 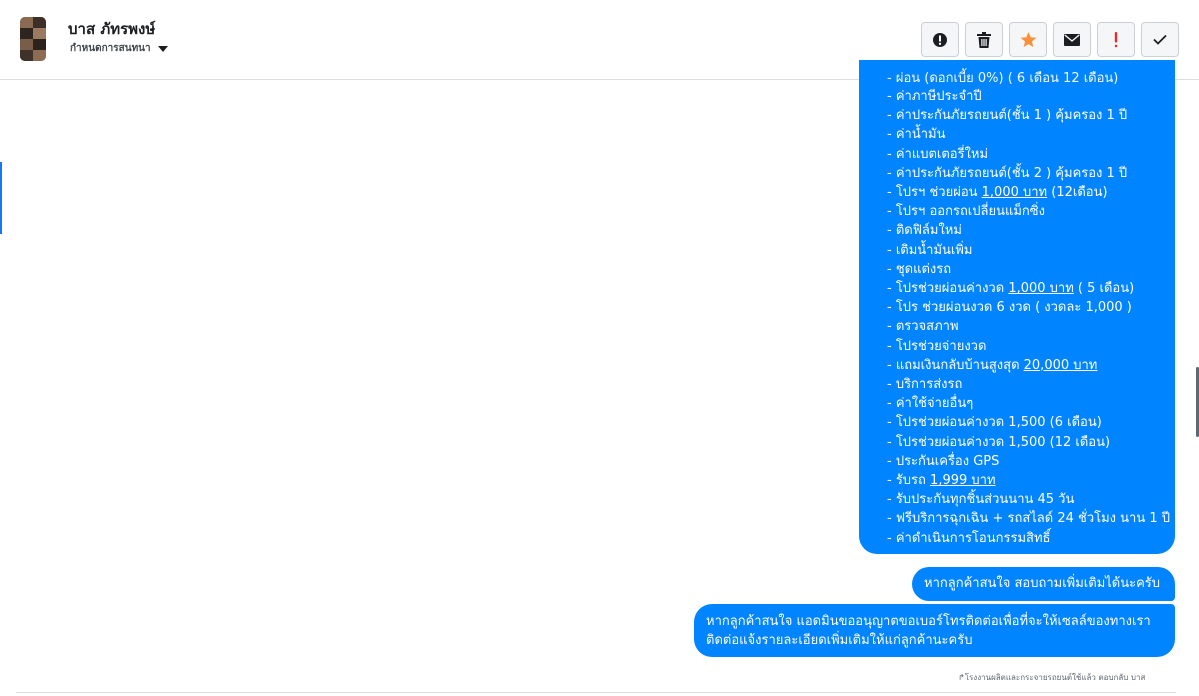 I want to click on line-text: - โปรช่วยผ่อนค่างวด 1,500 (12 เดือน), so click(x=999, y=442).